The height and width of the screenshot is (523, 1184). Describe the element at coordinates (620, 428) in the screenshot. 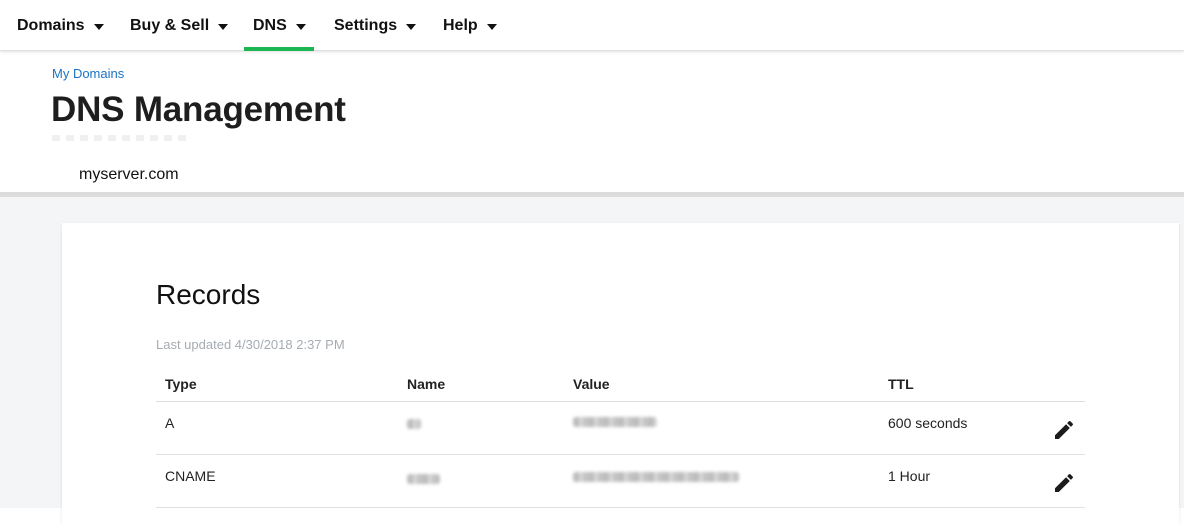

I see `table-row: A 600 seconds` at that location.